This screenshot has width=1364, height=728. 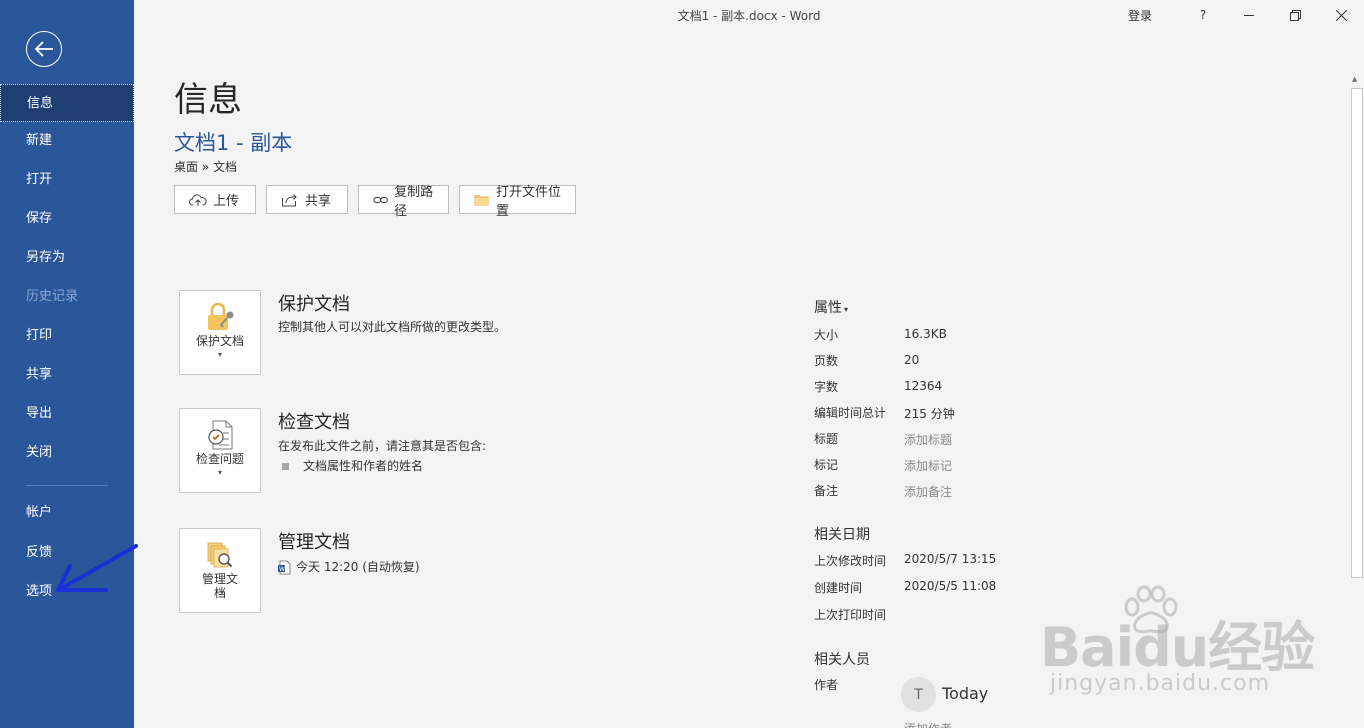 What do you see at coordinates (220, 435) in the screenshot?
I see `inspect-icon` at bounding box center [220, 435].